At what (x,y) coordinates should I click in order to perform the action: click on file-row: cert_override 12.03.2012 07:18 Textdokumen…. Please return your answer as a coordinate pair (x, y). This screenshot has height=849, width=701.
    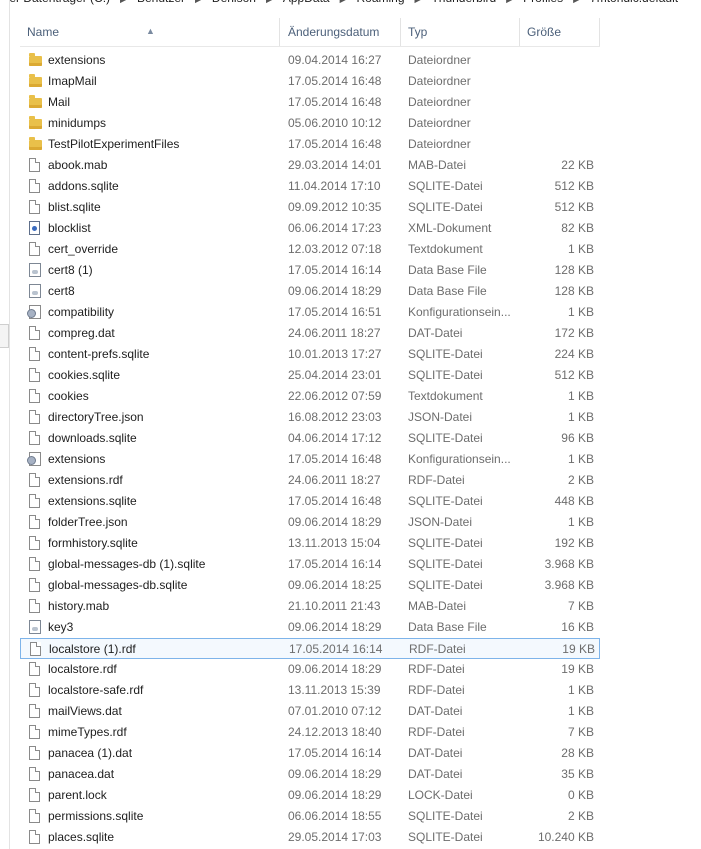
    Looking at the image, I should click on (310, 249).